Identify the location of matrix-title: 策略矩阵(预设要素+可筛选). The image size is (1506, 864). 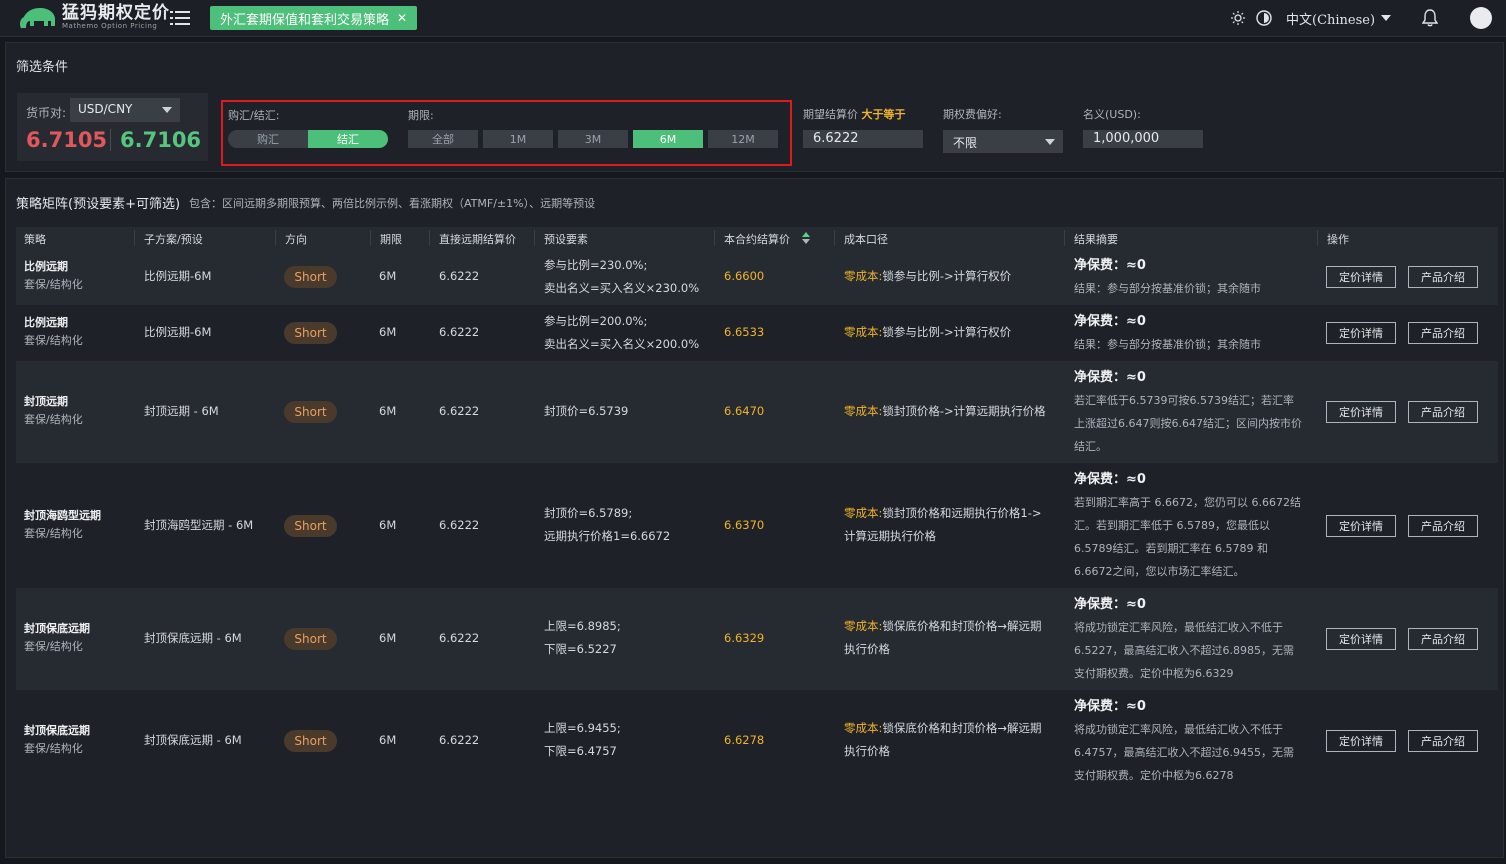
(98, 204).